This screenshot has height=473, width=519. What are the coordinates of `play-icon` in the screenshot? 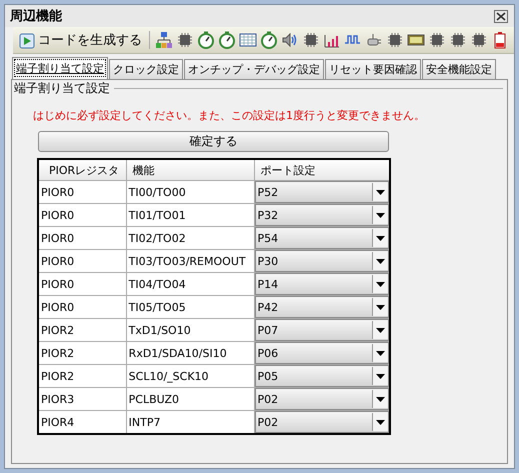 It's located at (27, 40).